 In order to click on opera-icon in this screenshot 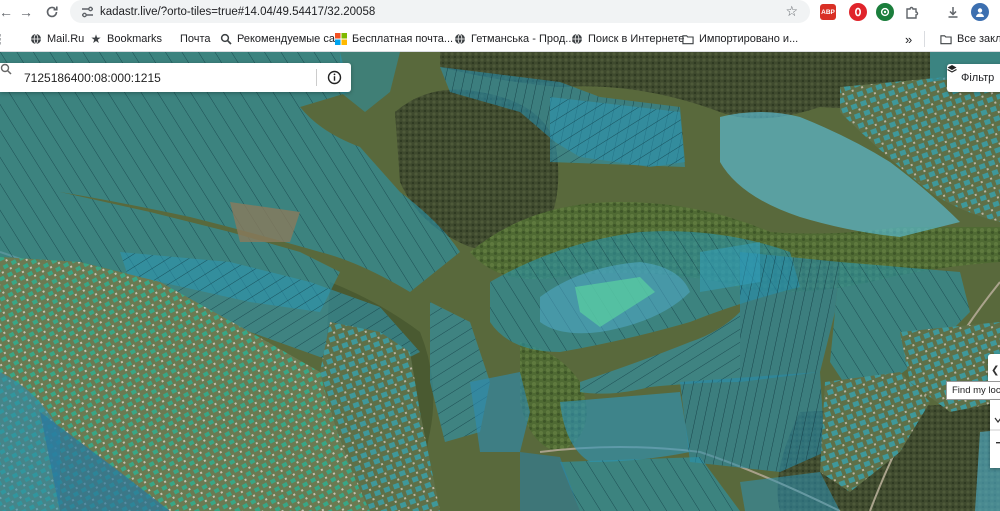, I will do `click(858, 12)`.